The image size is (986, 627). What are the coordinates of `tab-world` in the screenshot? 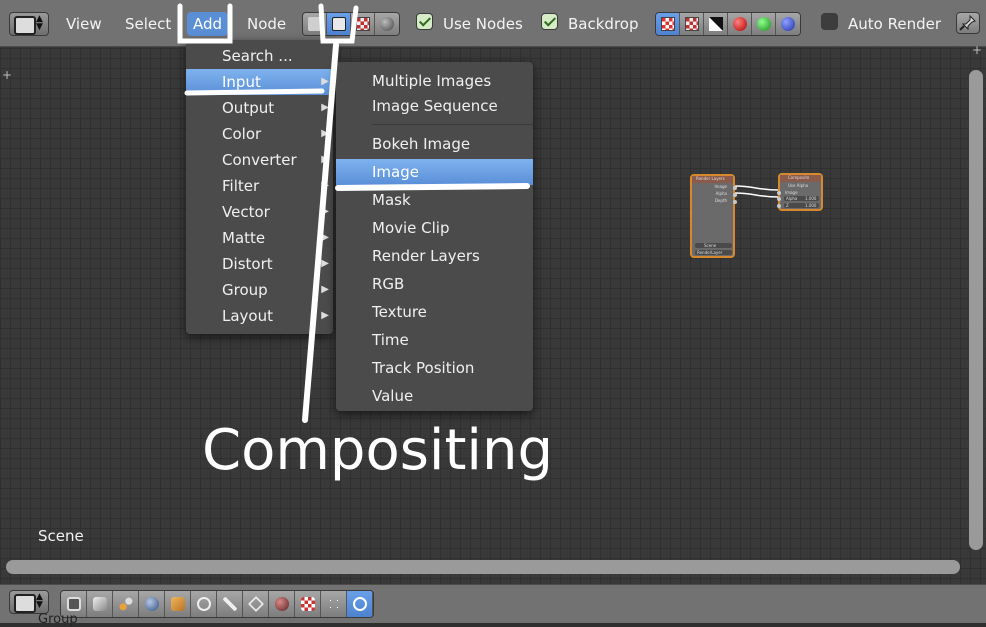 It's located at (152, 604).